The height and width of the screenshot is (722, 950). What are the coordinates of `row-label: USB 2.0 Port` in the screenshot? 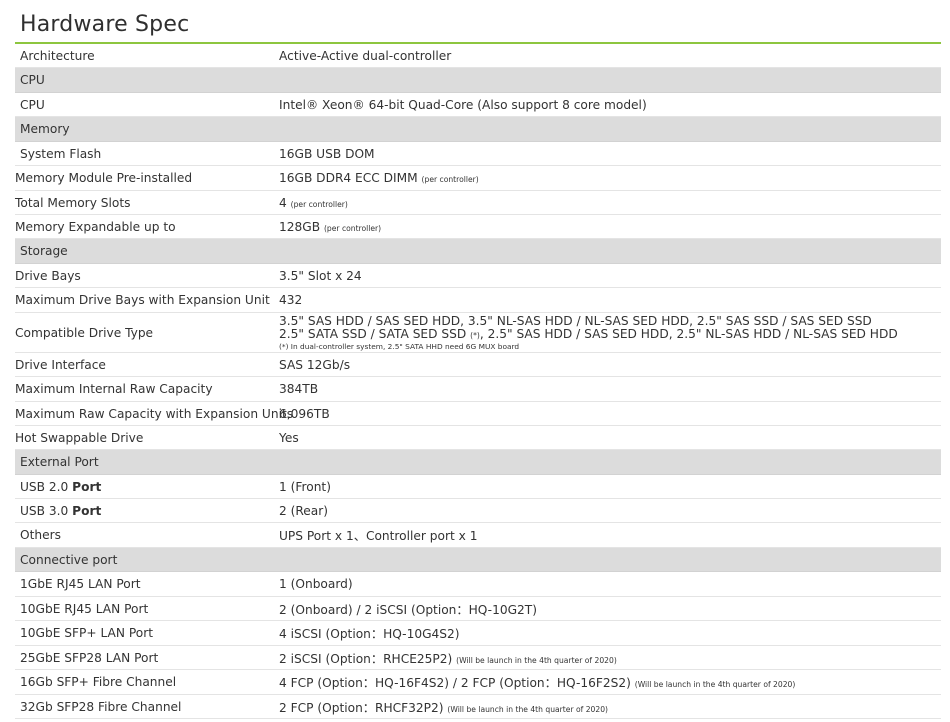 It's located at (147, 487).